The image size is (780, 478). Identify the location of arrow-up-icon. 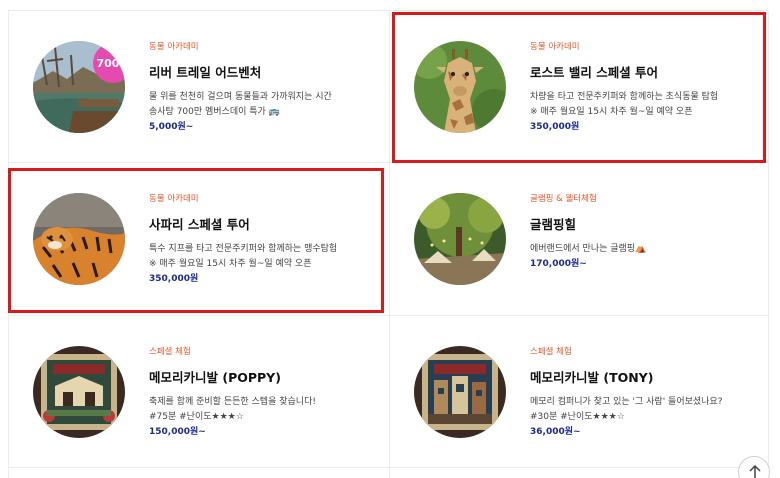
(755, 471).